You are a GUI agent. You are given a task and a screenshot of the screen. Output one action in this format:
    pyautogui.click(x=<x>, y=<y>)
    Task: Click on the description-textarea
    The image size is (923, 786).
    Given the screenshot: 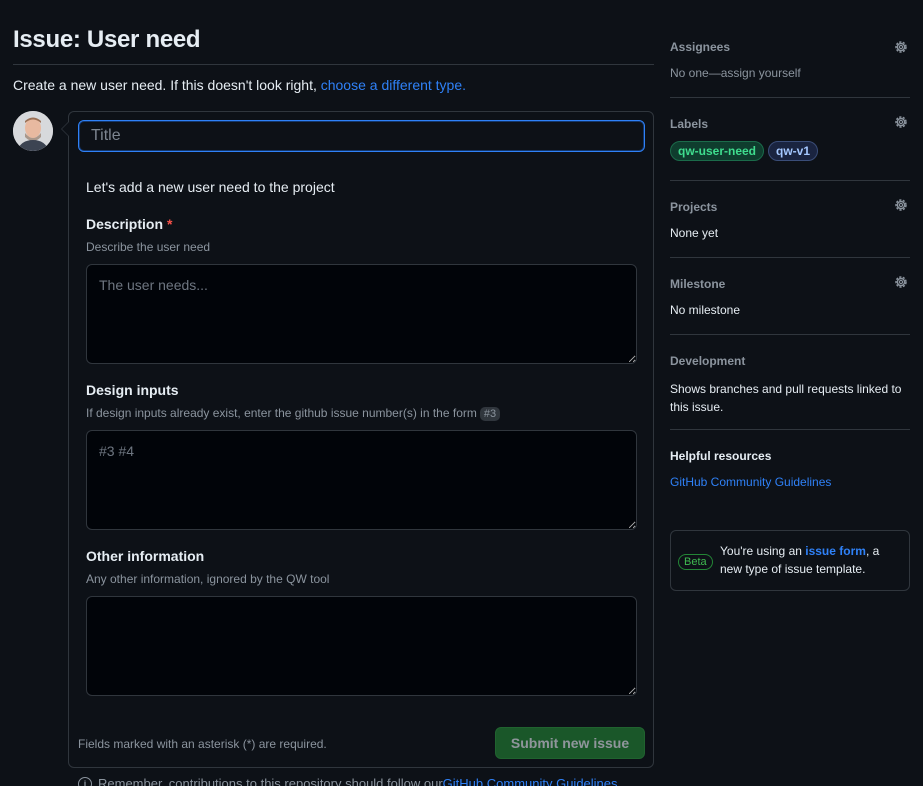 What is the action you would take?
    pyautogui.click(x=361, y=314)
    